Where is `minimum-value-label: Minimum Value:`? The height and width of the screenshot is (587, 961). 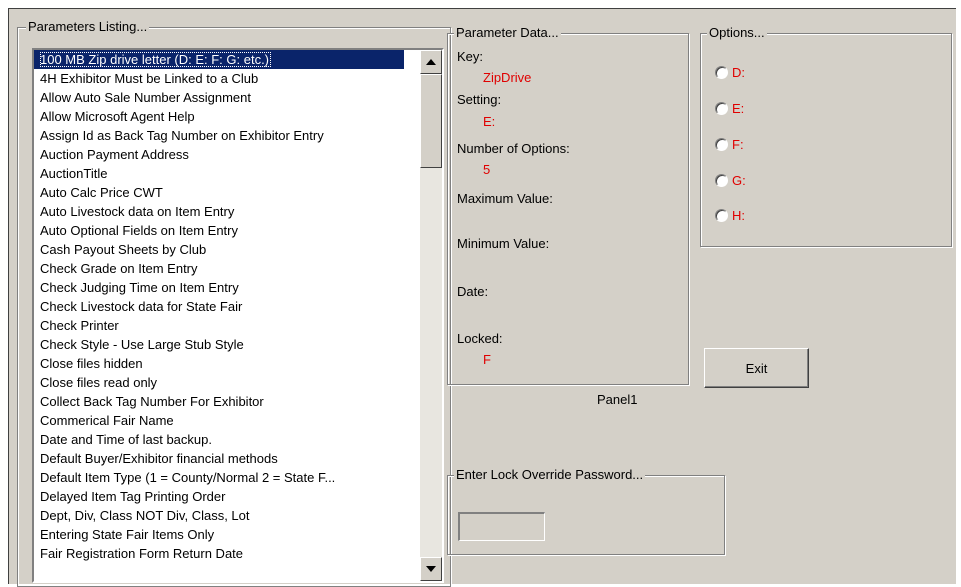
minimum-value-label: Minimum Value: is located at coordinates (503, 243).